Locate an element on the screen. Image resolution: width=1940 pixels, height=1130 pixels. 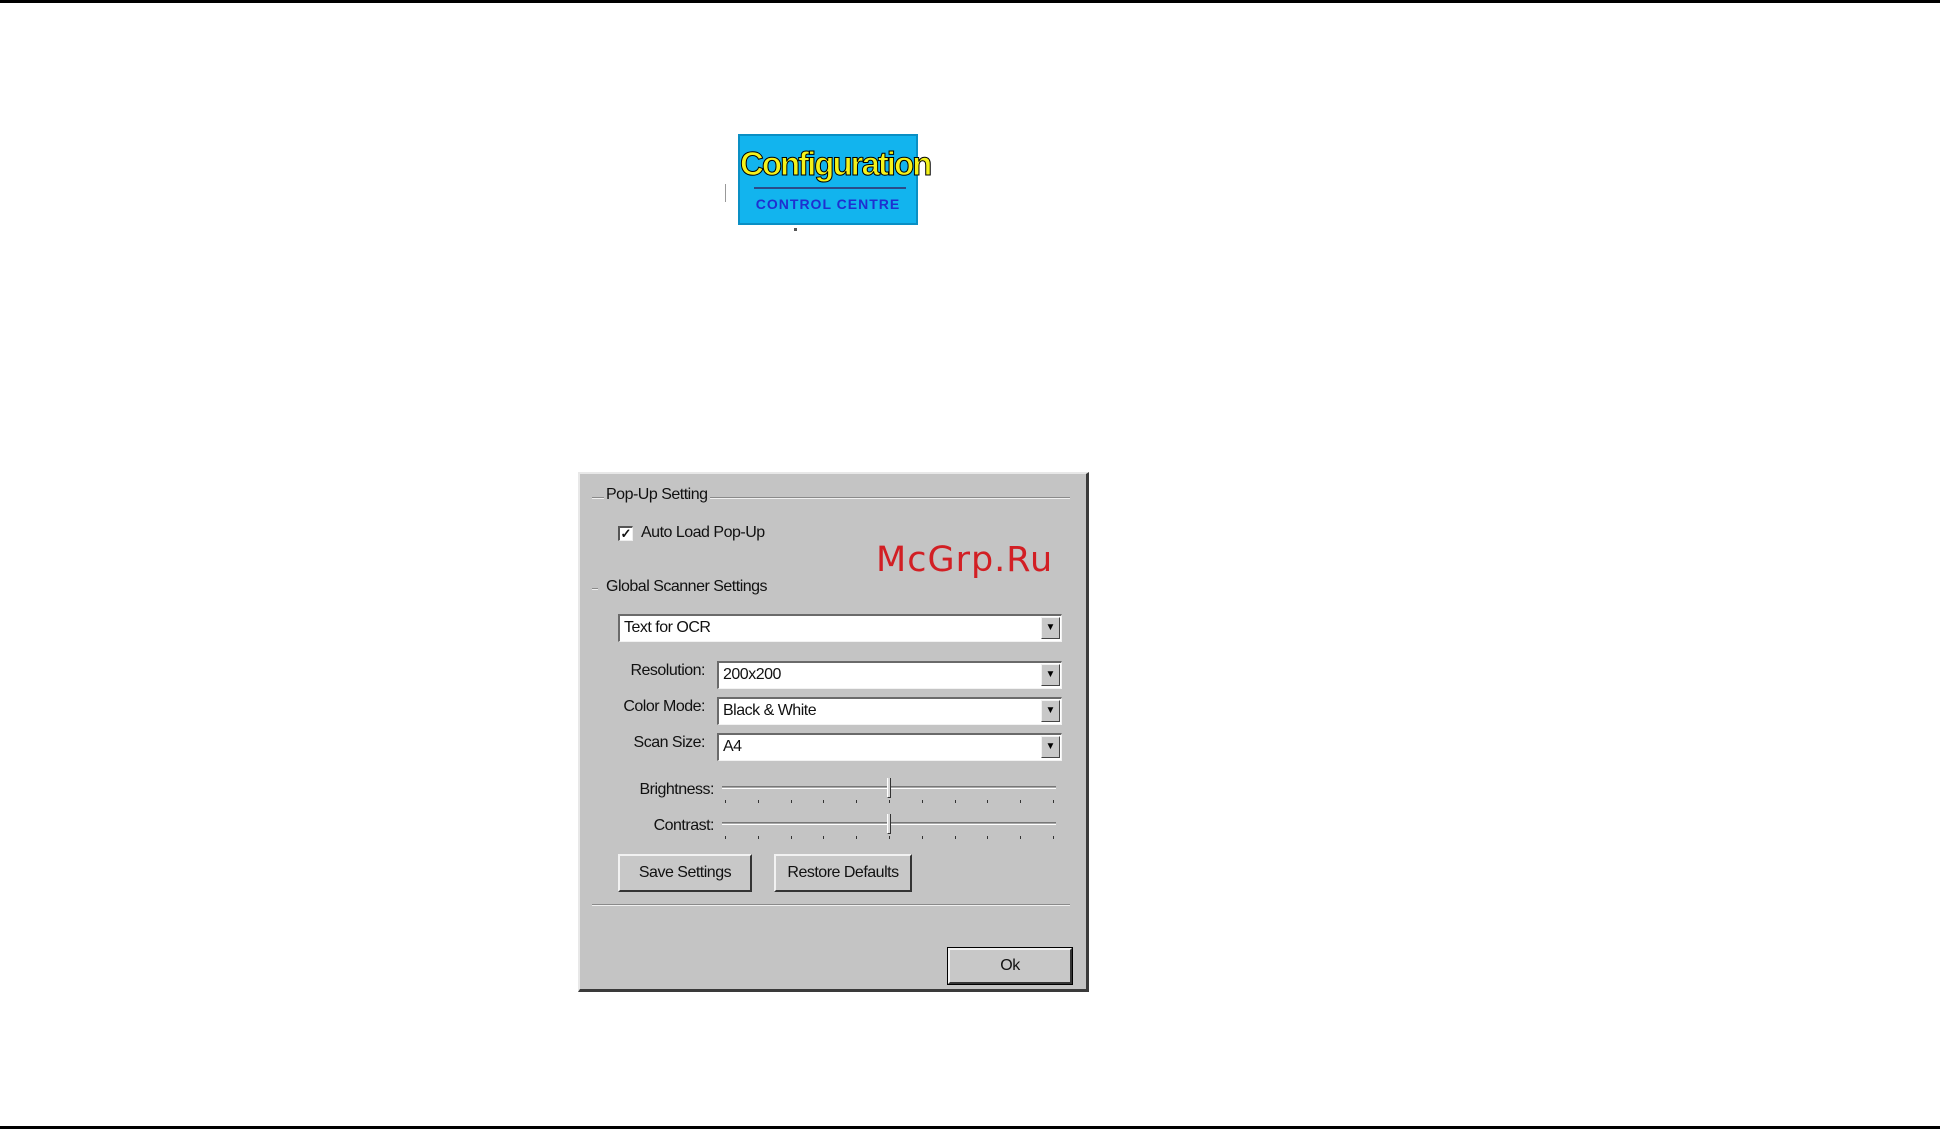
color-mode-label: Color Mode: is located at coordinates (664, 706).